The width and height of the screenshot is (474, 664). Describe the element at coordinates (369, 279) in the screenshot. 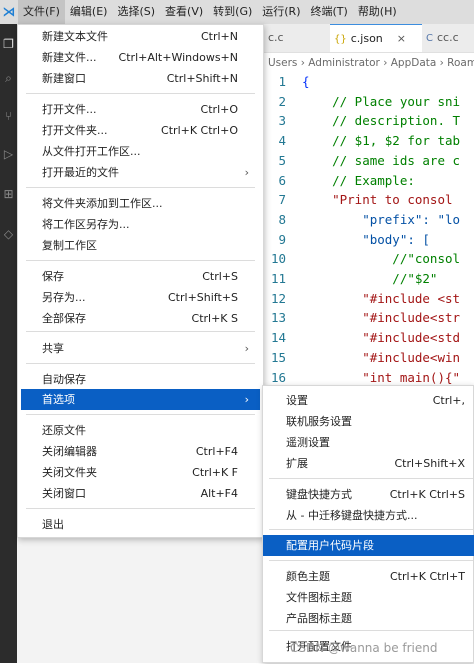

I see `code-line: 11 //"$2"` at that location.